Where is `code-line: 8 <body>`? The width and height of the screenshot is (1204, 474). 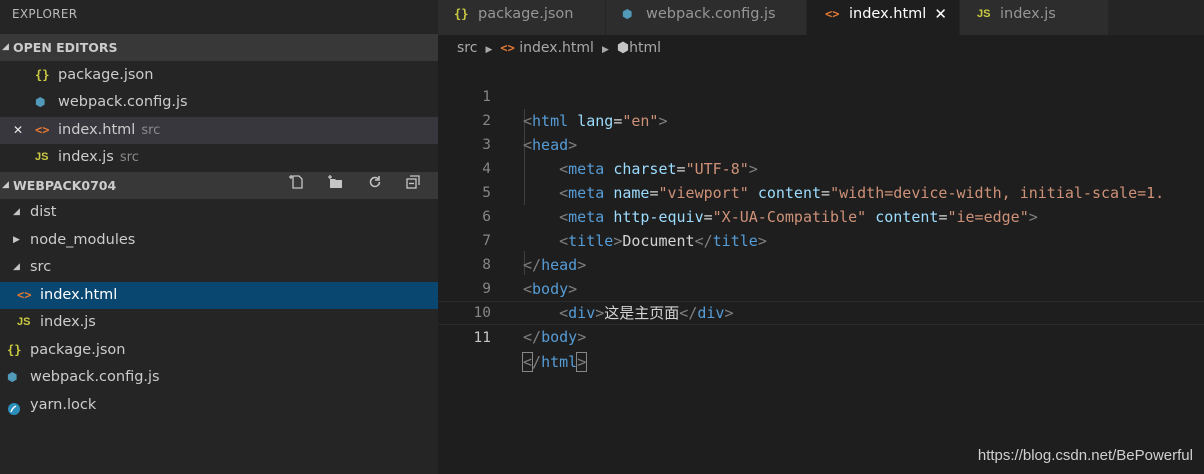 code-line: 8 <body> is located at coordinates (821, 263).